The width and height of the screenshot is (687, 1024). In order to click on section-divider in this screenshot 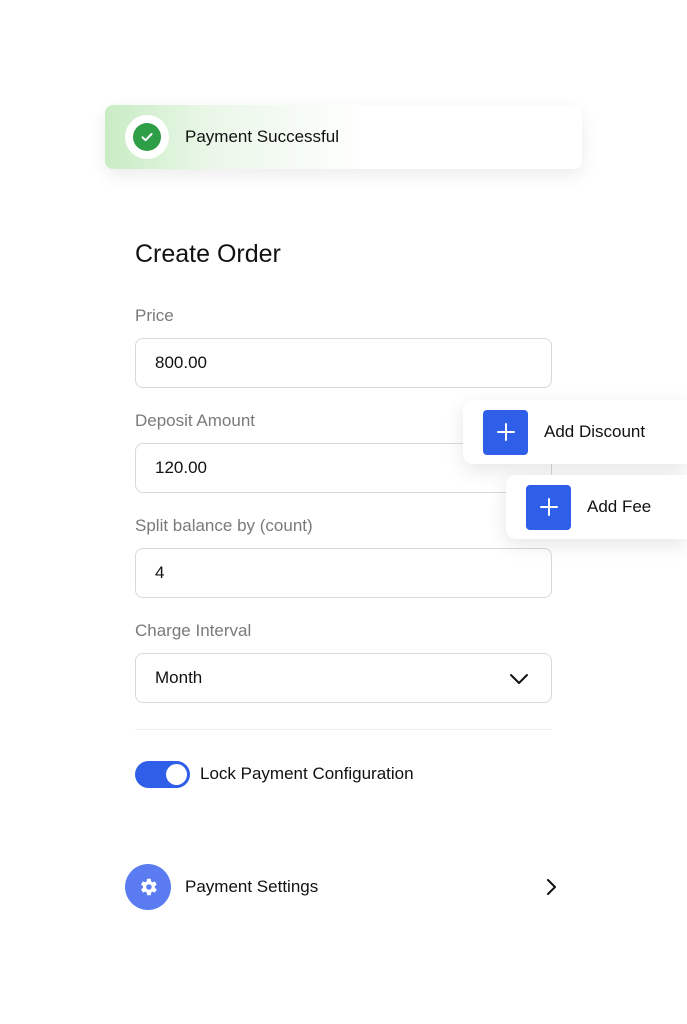, I will do `click(343, 729)`.